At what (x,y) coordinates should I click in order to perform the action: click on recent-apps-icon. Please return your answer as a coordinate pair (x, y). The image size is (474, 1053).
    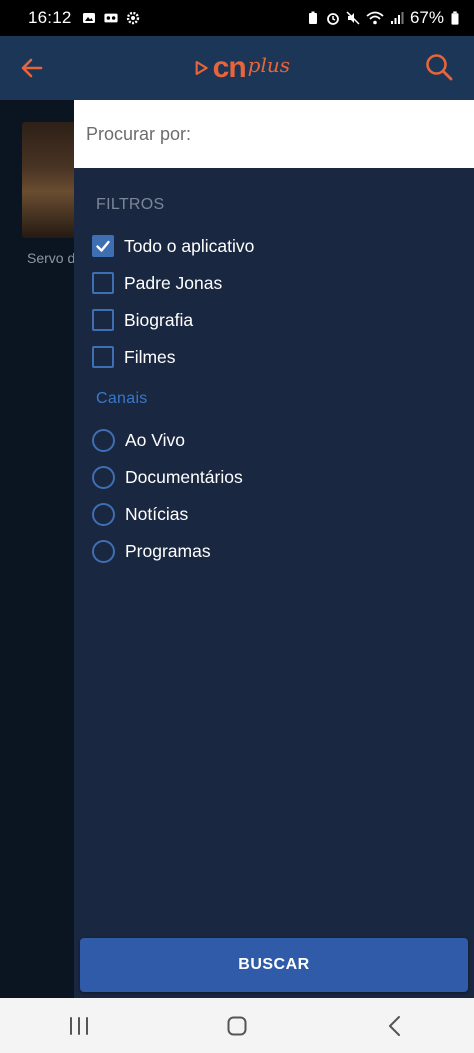
    Looking at the image, I should click on (79, 1025).